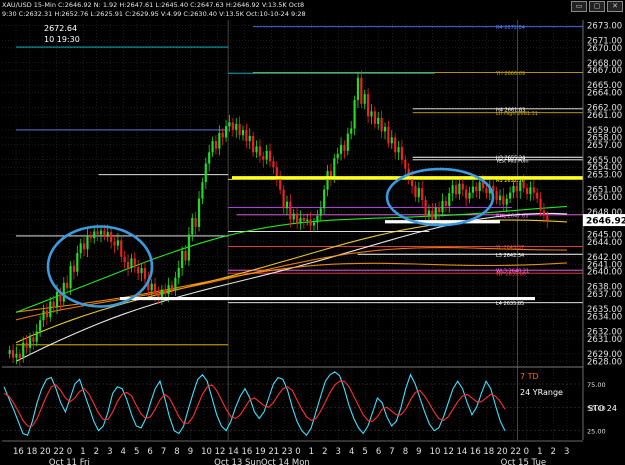  I want to click on price-tick-label: 2655.00, so click(604, 161).